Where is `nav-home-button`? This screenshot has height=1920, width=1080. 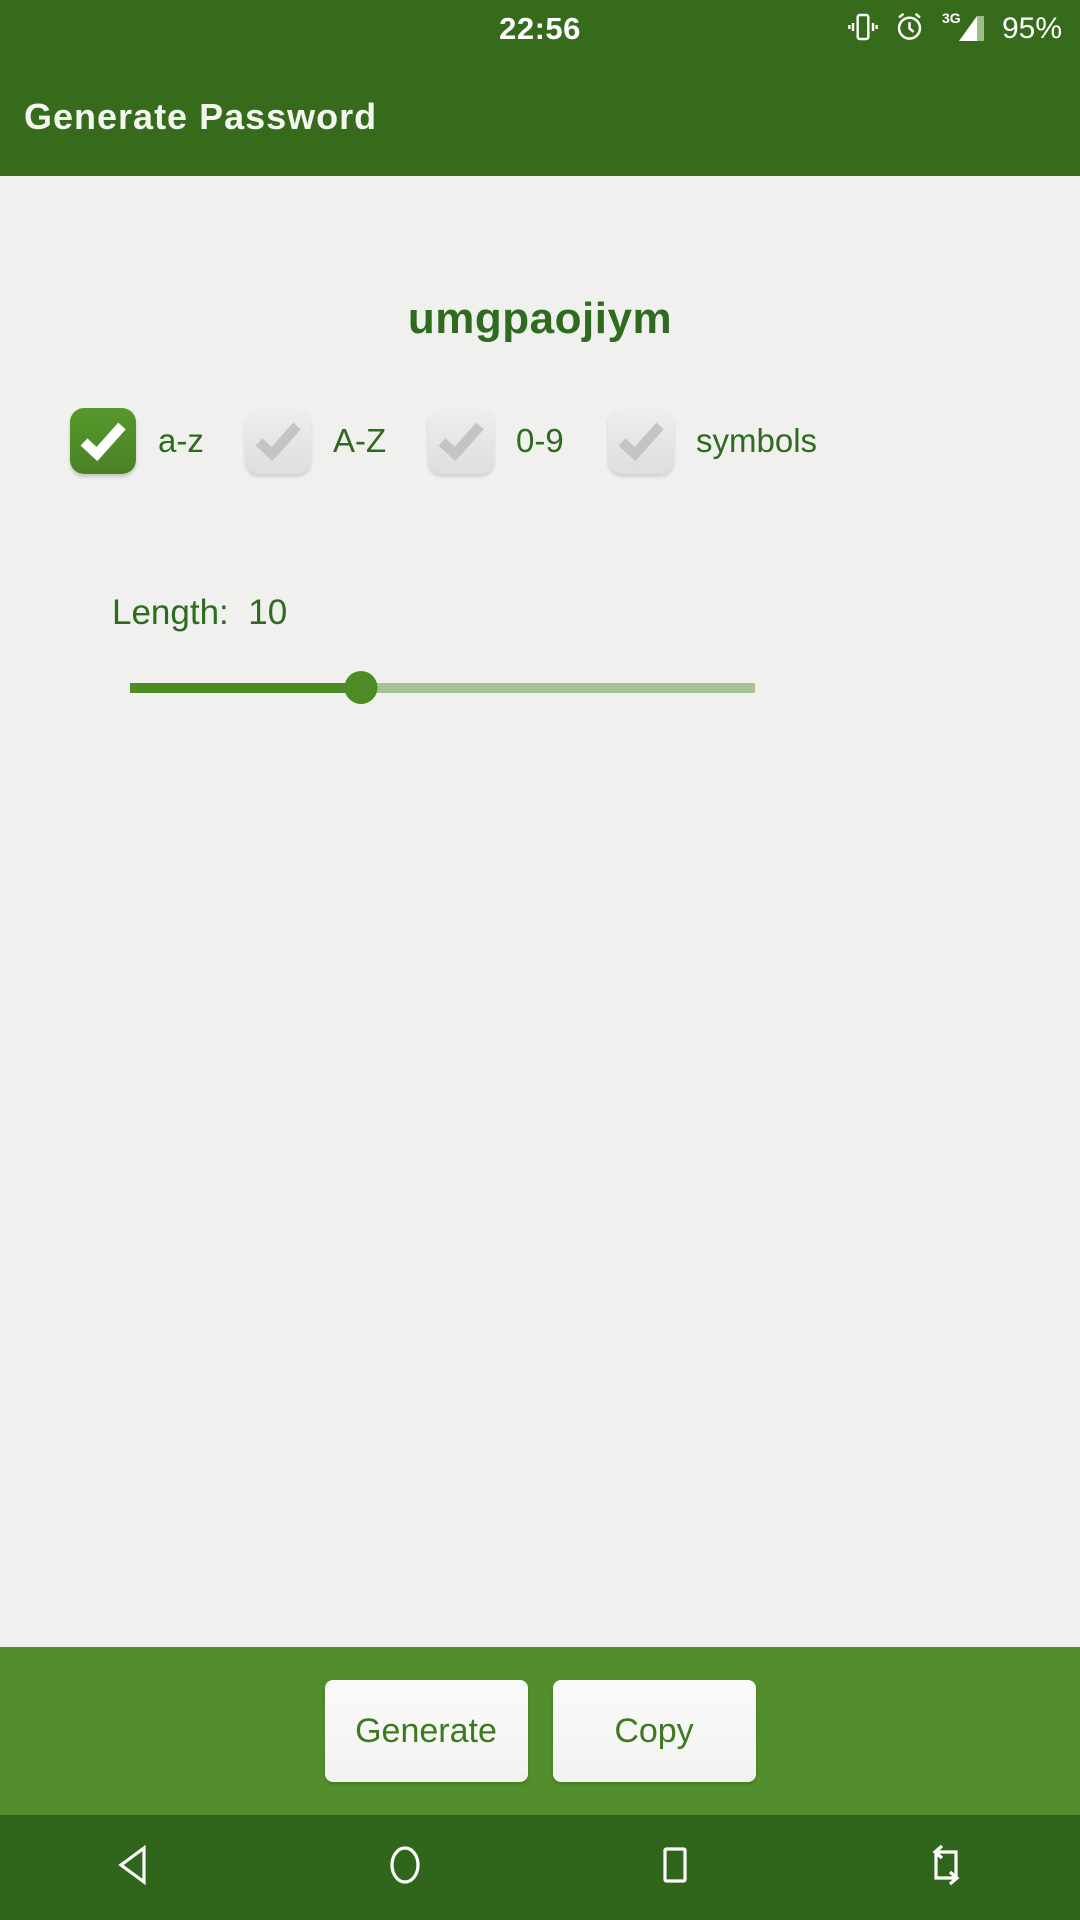 nav-home-button is located at coordinates (405, 1867).